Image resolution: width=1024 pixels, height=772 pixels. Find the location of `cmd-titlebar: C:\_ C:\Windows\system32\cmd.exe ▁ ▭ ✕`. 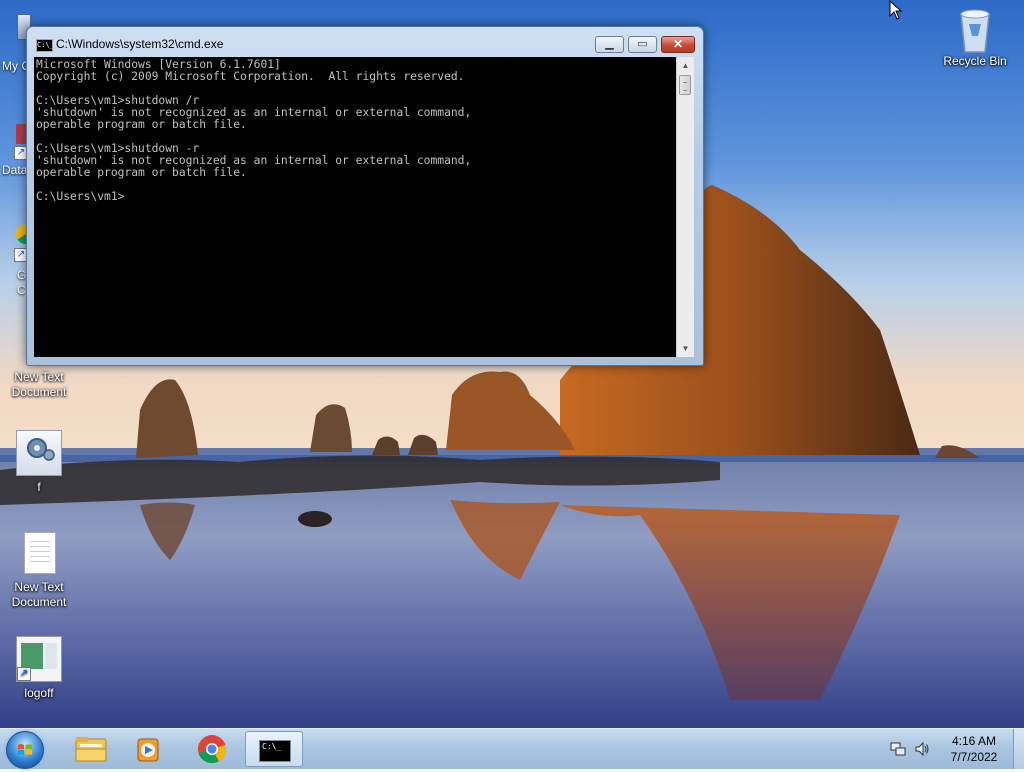

cmd-titlebar: C:\_ C:\Windows\system32\cmd.exe ▁ ▭ ✕ is located at coordinates (365, 42).